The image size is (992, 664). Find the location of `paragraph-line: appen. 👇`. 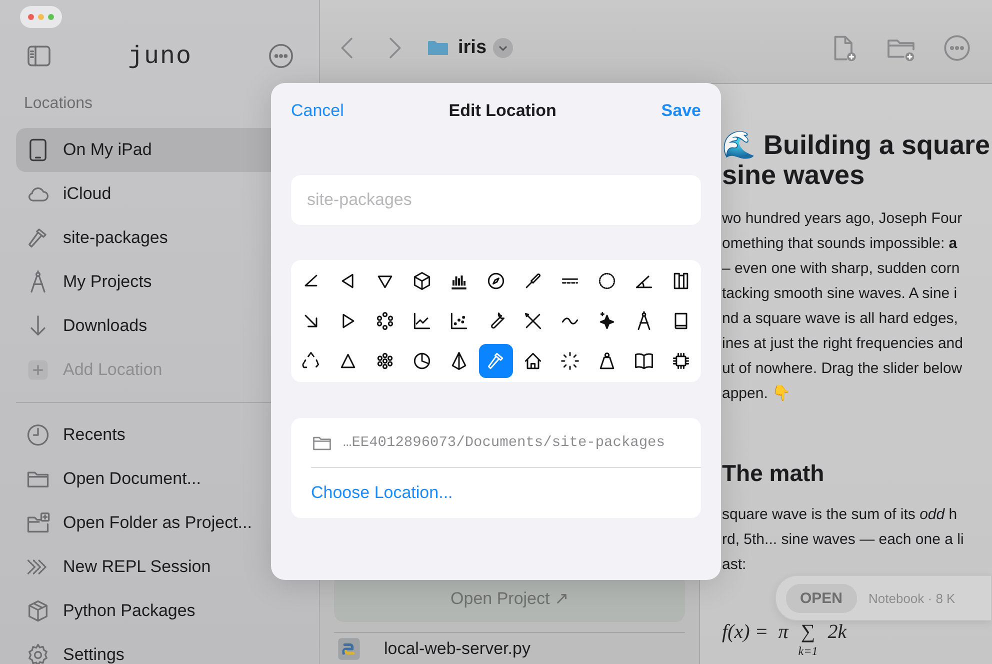

paragraph-line: appen. 👇 is located at coordinates (757, 394).